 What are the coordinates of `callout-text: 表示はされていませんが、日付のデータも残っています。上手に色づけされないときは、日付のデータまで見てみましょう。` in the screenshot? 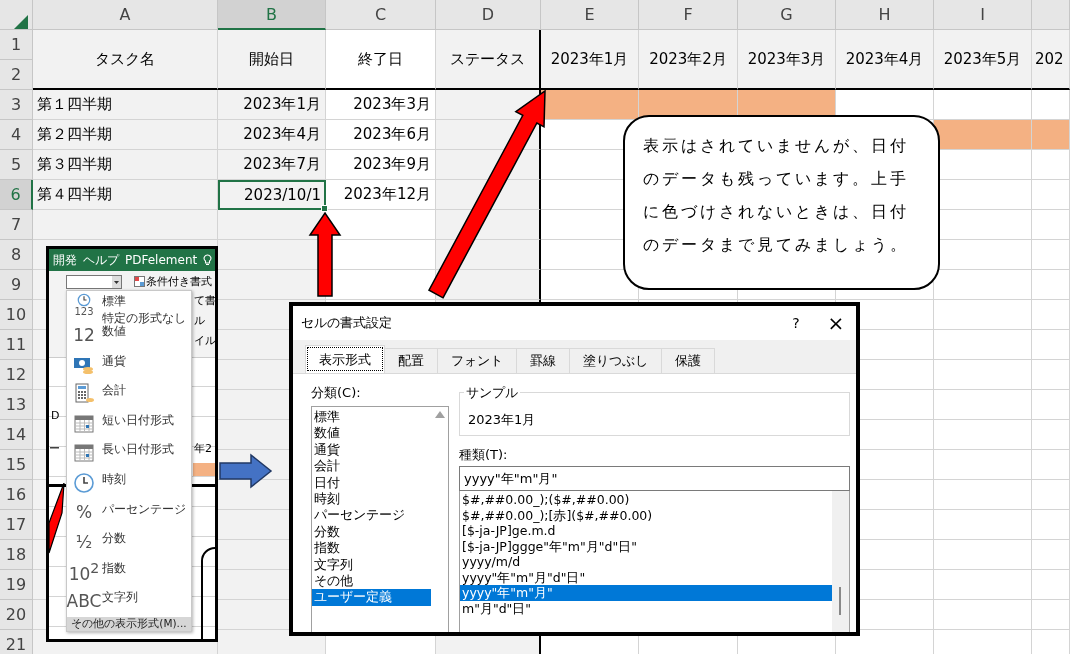 It's located at (776, 195).